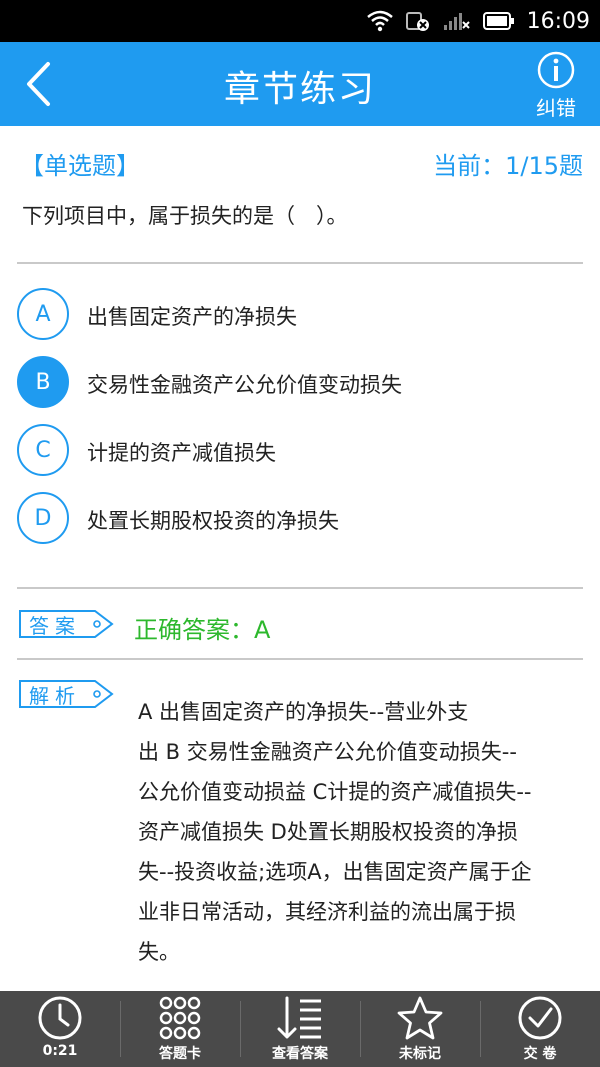  I want to click on option-text: 交易性金融资产公允价值变动损失, so click(244, 385).